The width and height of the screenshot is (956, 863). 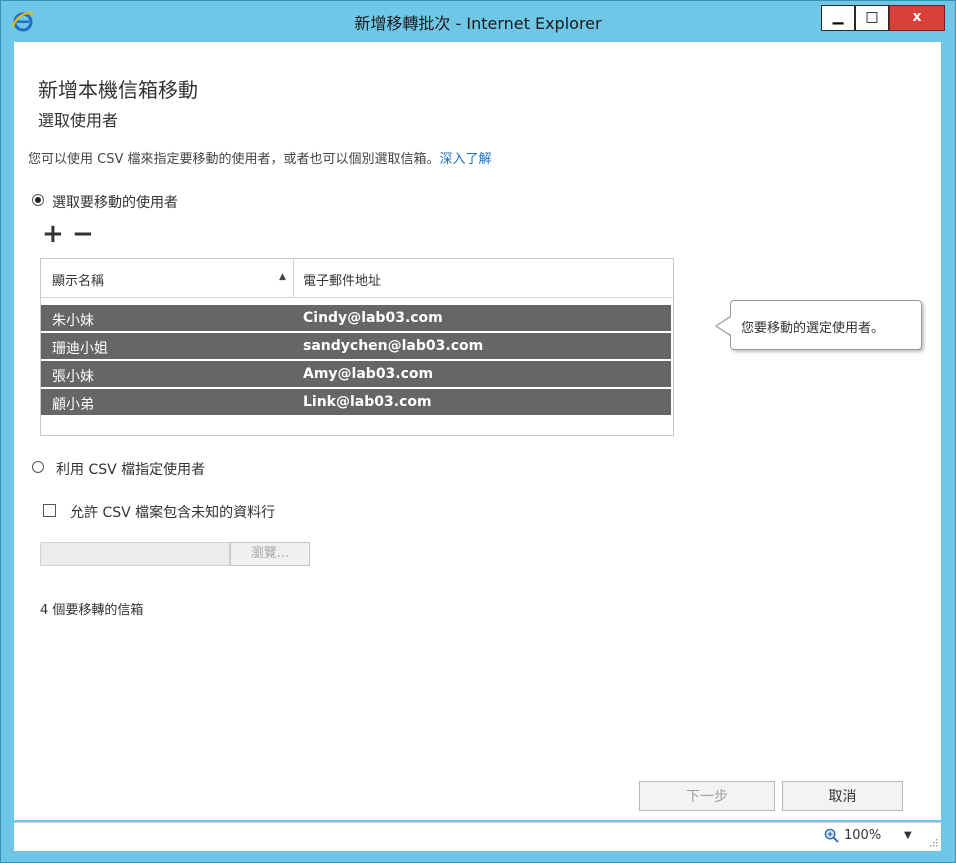 What do you see at coordinates (78, 279) in the screenshot?
I see `column-display-name: 顯示名稱` at bounding box center [78, 279].